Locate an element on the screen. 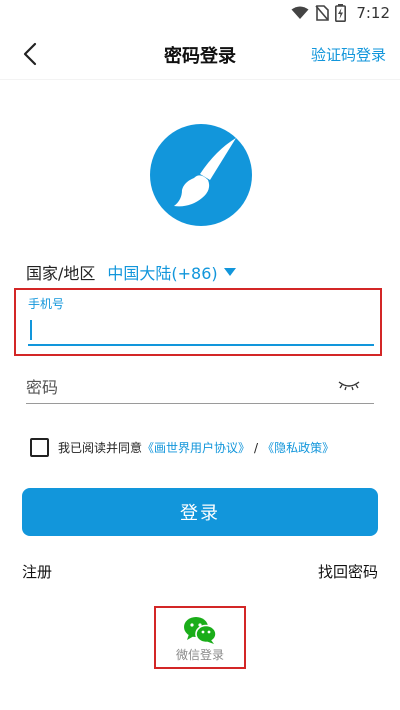 The width and height of the screenshot is (400, 710). register-link: 注册 is located at coordinates (37, 571).